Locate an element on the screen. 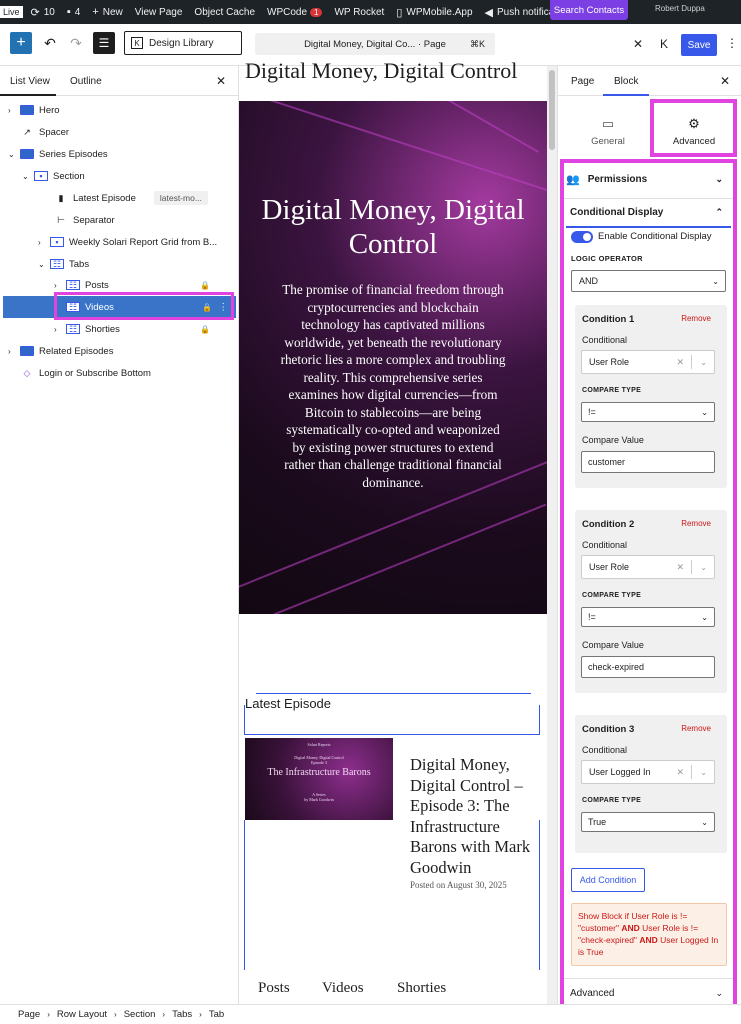 The image size is (741, 1024). conditional-display-panel-toggle: Conditional Display ⌃ is located at coordinates (648, 212).